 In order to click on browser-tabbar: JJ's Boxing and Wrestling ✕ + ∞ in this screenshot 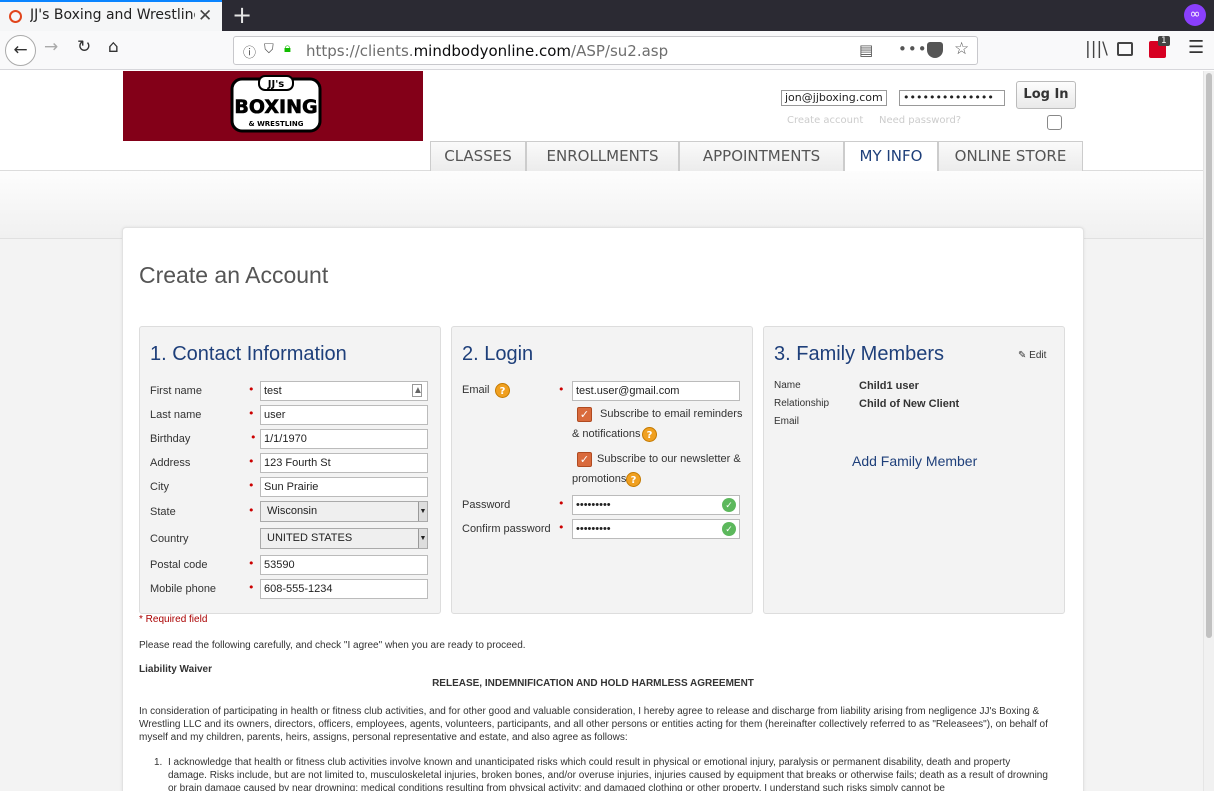, I will do `click(607, 15)`.